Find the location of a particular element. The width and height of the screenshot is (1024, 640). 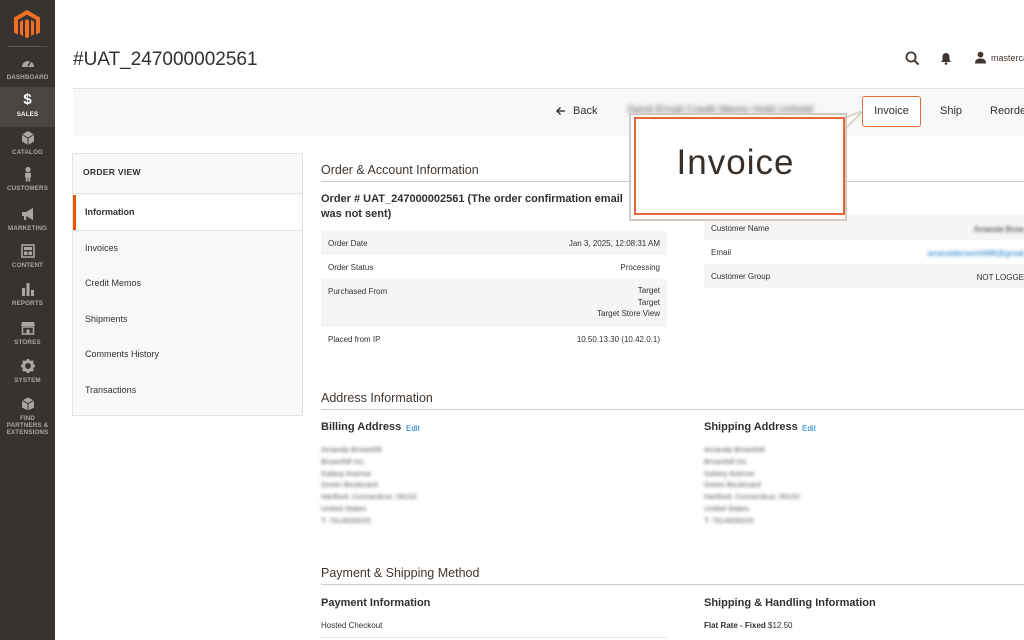

billing-address-title: Billing Address is located at coordinates (361, 427).